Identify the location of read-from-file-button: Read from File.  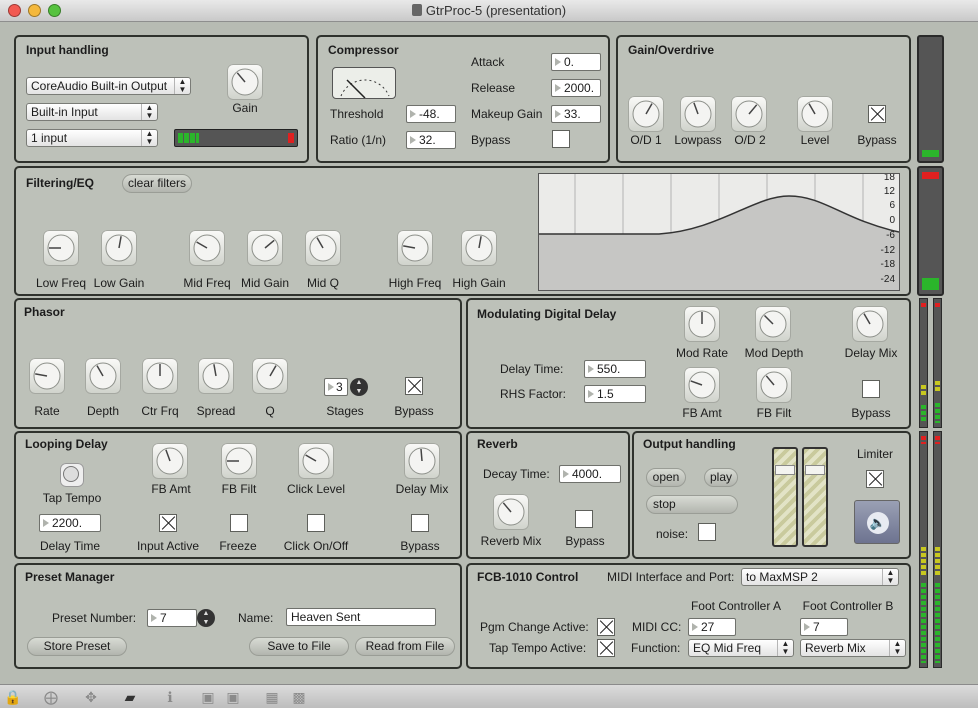
(405, 646).